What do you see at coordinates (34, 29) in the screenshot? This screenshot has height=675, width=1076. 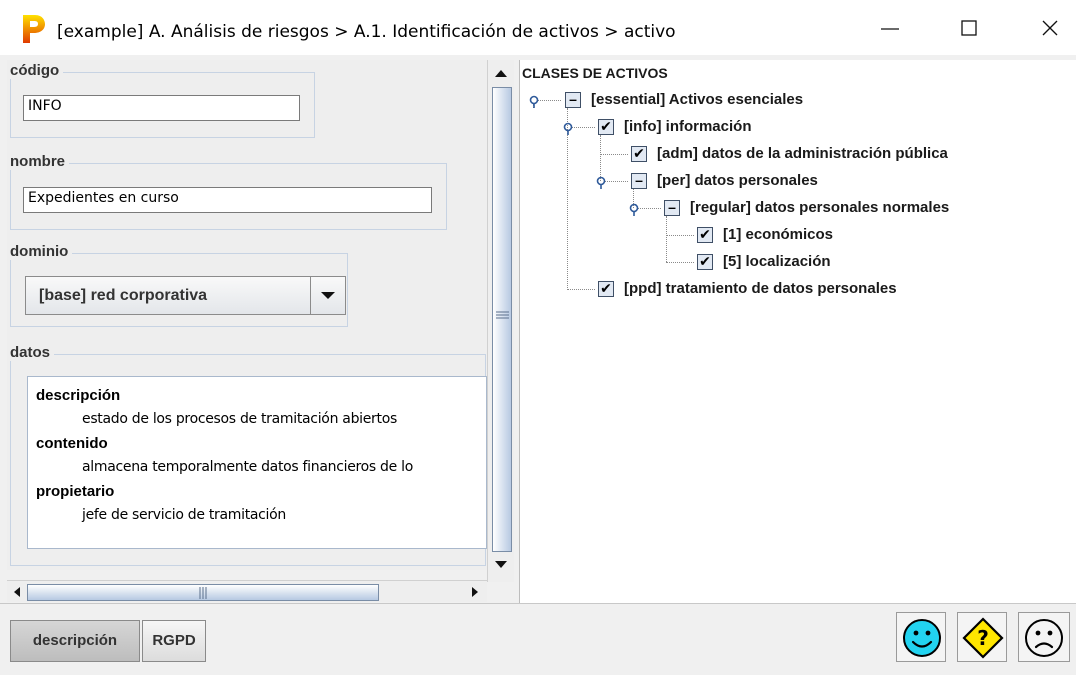 I see `pilar-logo-icon` at bounding box center [34, 29].